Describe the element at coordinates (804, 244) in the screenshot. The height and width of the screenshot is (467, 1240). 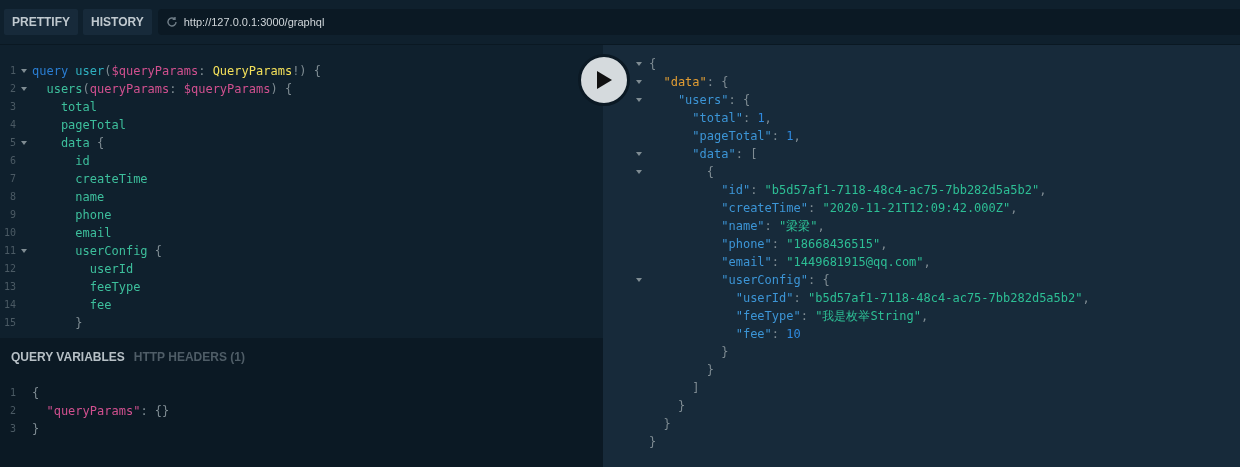
I see `code-line: "phone": "18668436515",` at that location.